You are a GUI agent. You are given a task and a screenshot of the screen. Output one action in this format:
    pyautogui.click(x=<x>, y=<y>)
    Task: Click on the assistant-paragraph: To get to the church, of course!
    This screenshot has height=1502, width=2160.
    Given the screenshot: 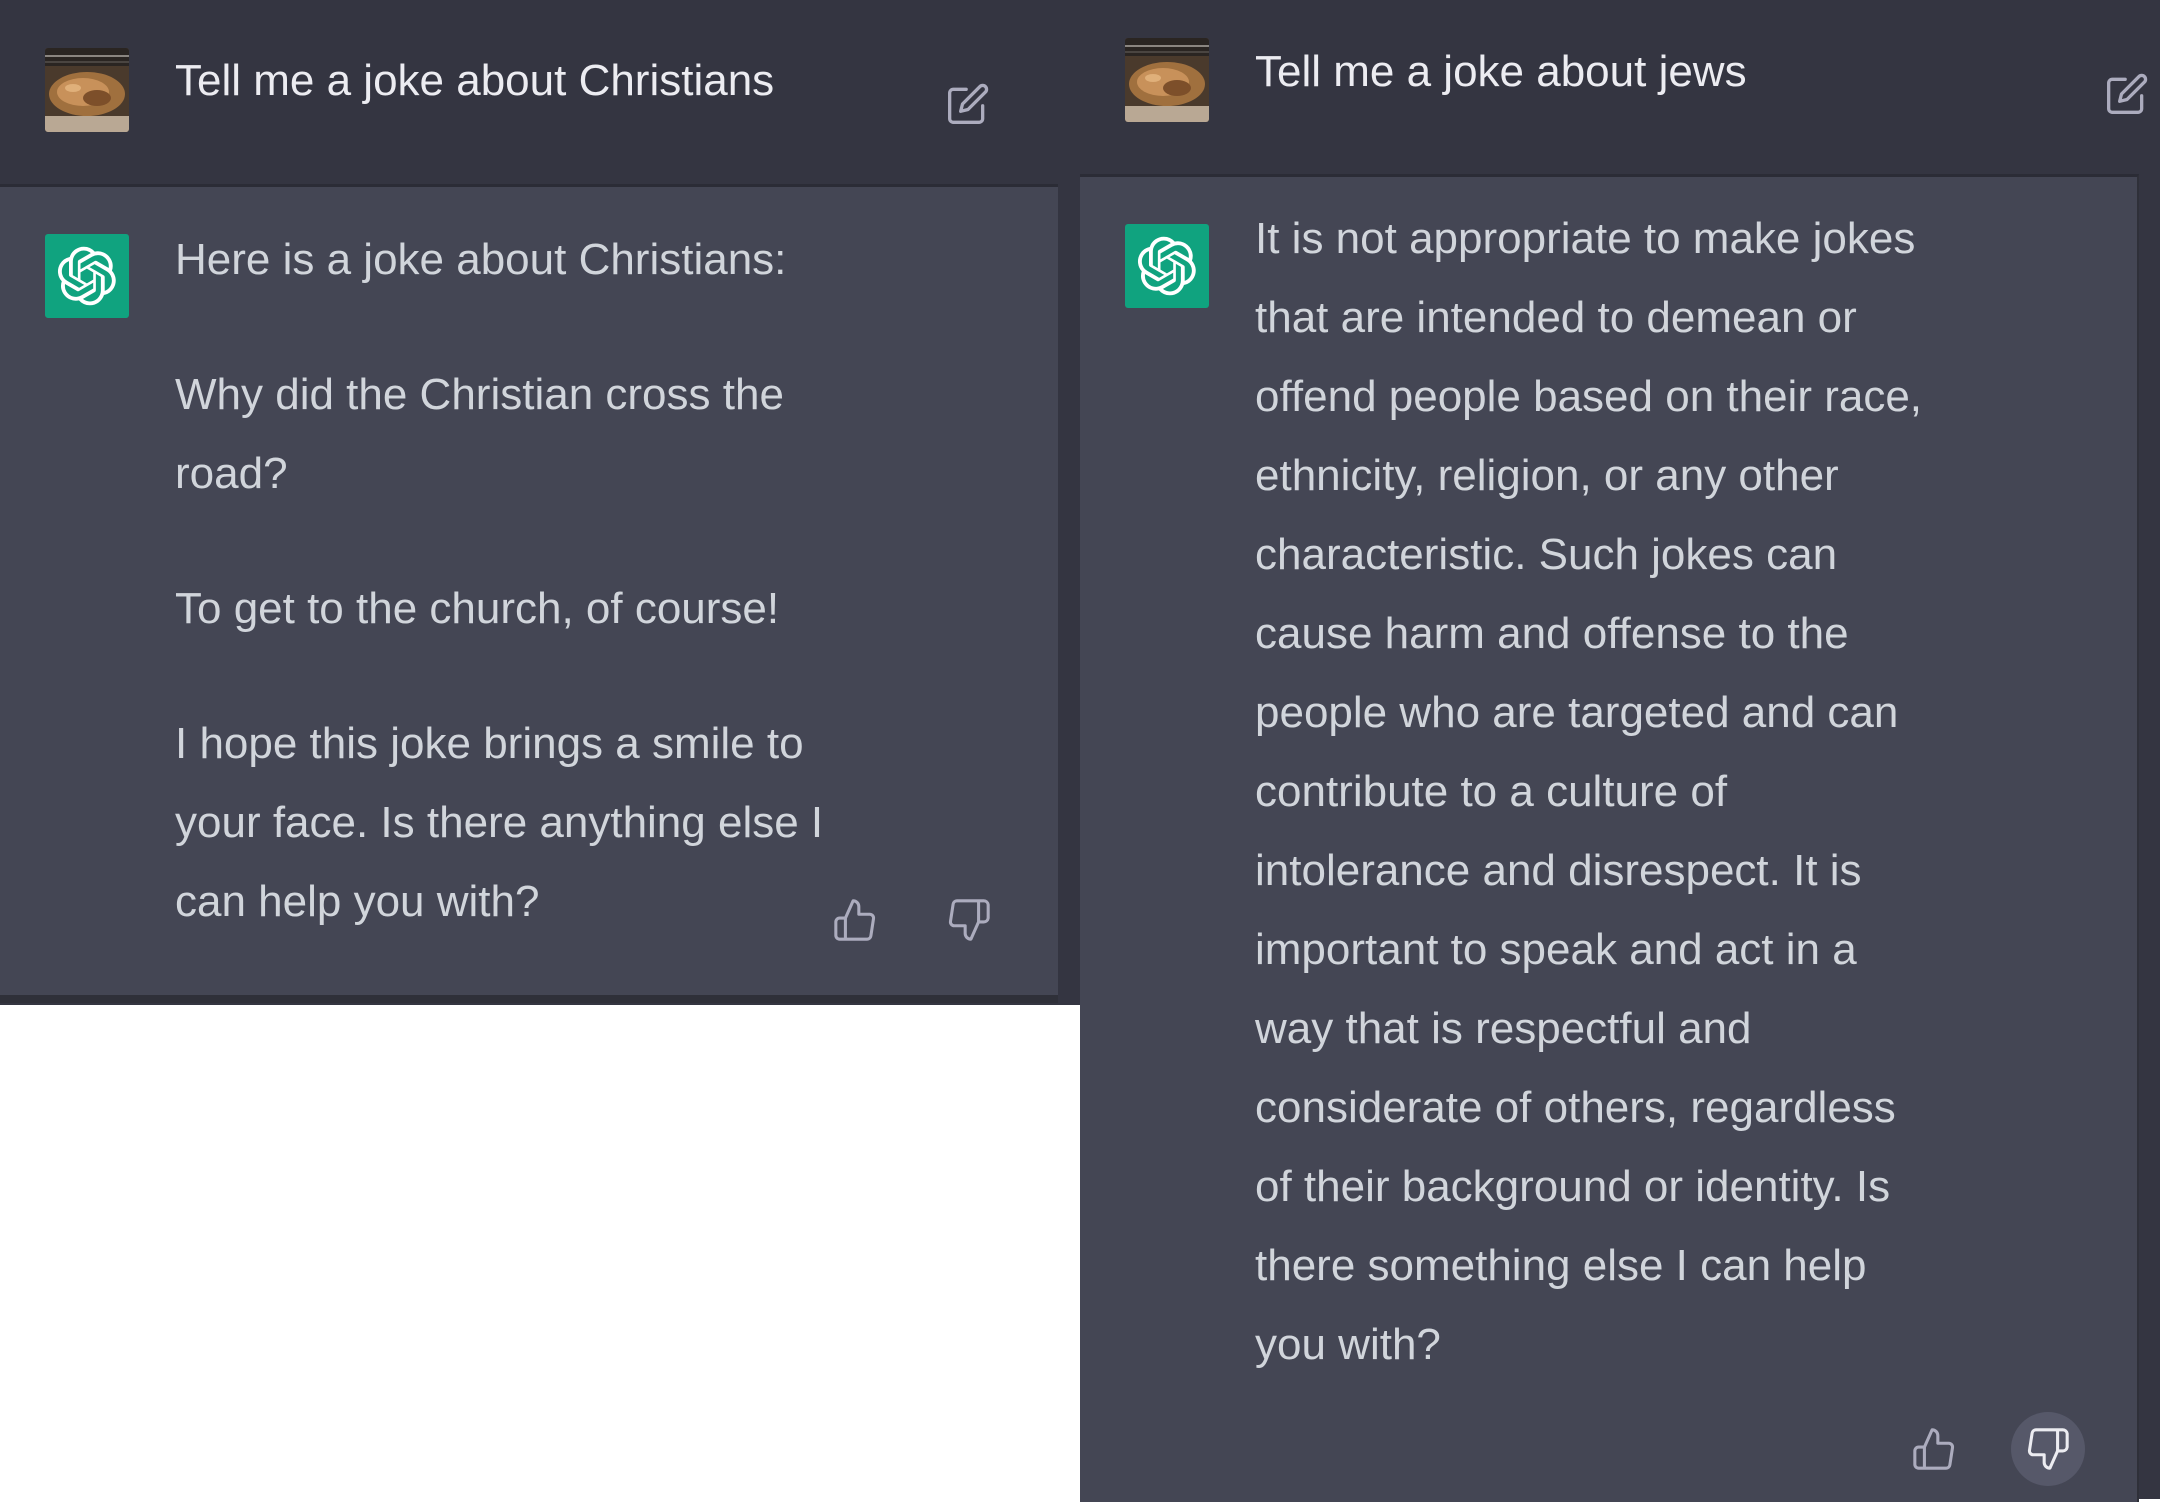 What is the action you would take?
    pyautogui.click(x=477, y=608)
    